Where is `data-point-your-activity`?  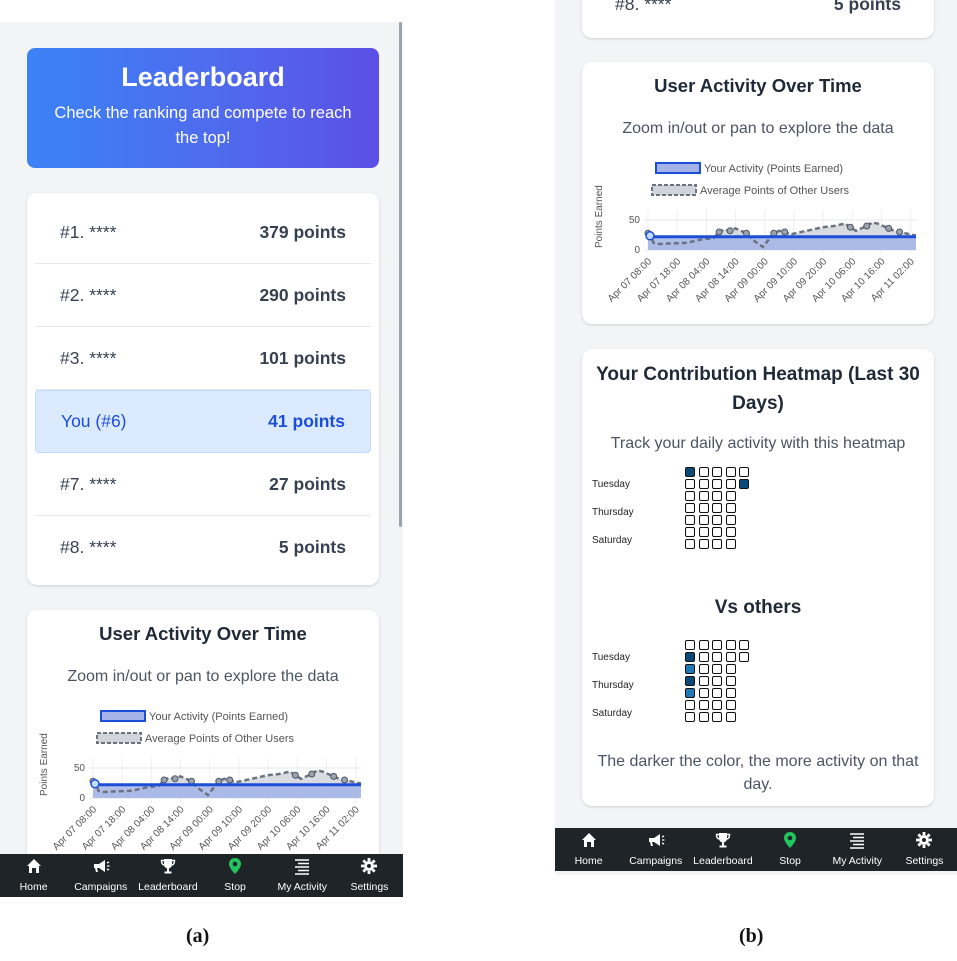
data-point-your-activity is located at coordinates (650, 236).